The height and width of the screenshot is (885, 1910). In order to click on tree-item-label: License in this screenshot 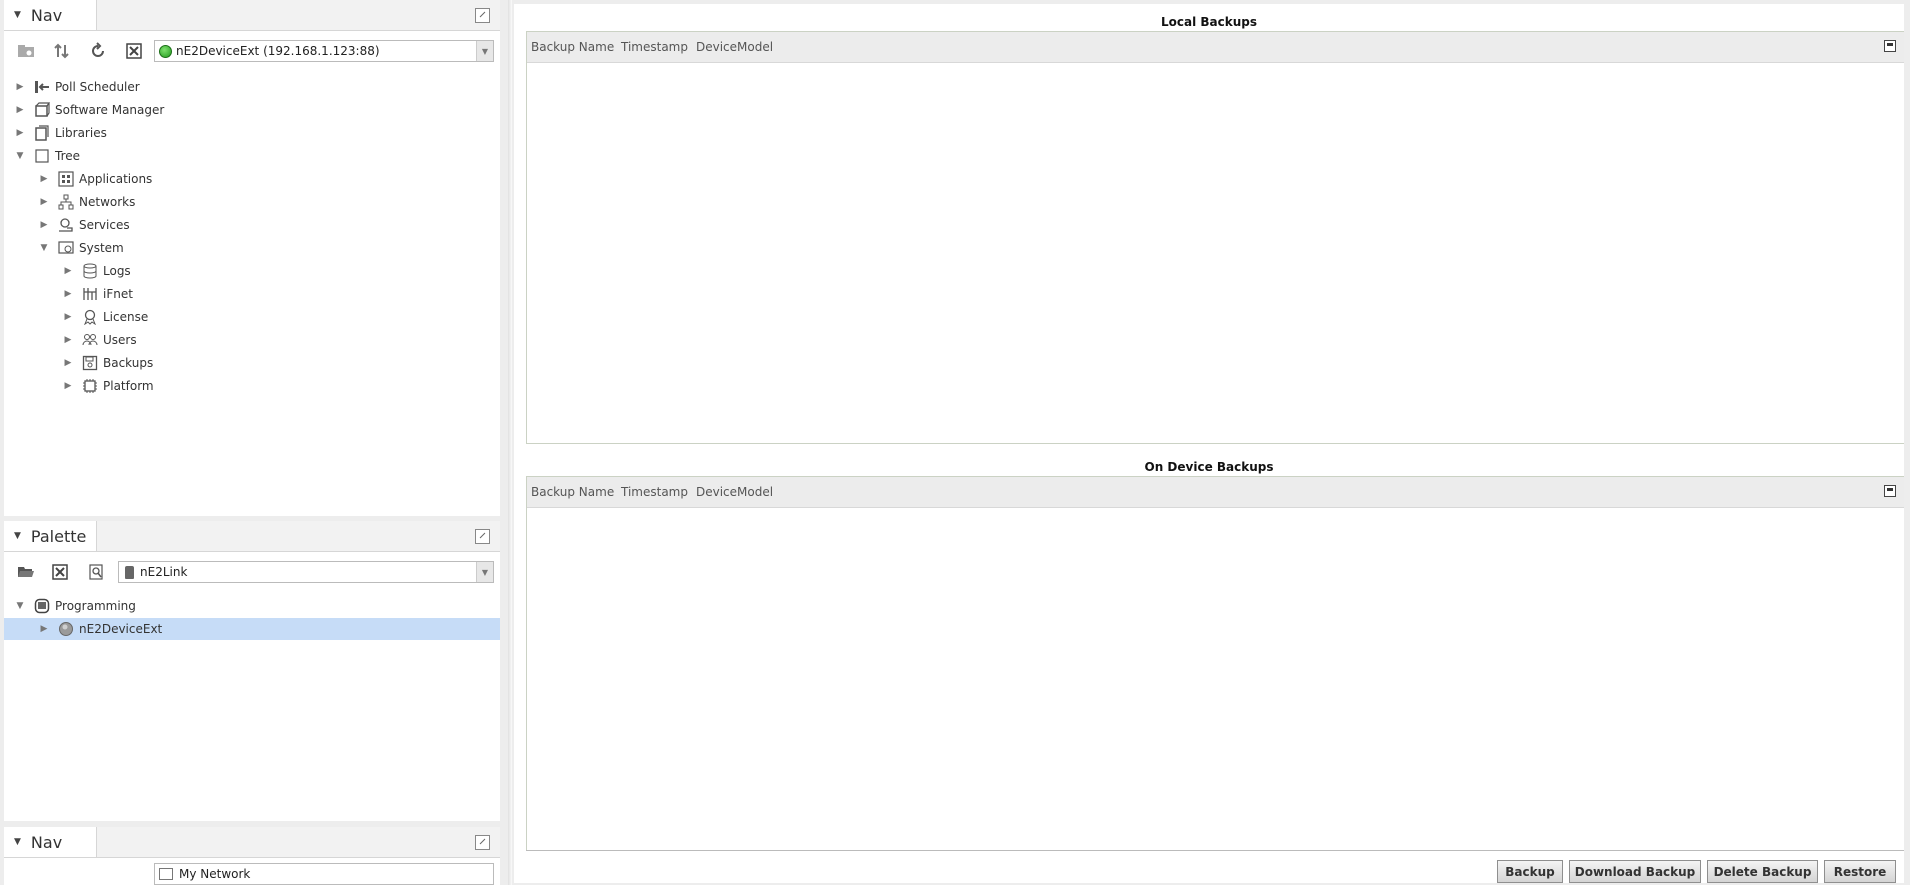, I will do `click(126, 317)`.